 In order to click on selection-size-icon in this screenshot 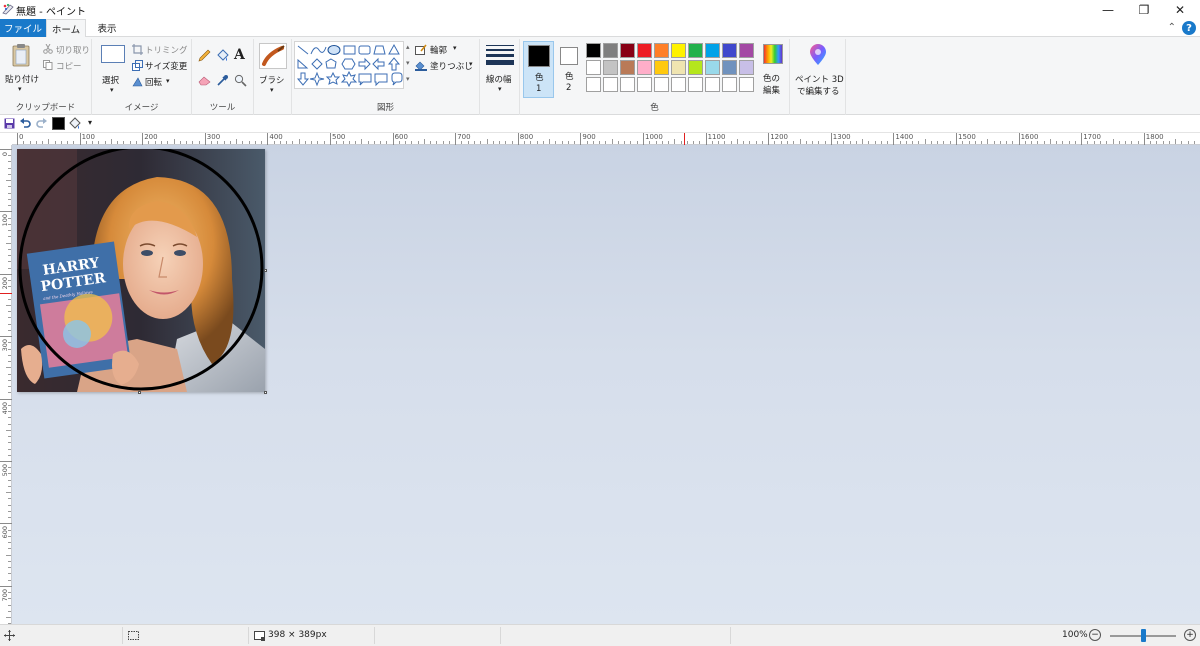, I will do `click(133, 635)`.